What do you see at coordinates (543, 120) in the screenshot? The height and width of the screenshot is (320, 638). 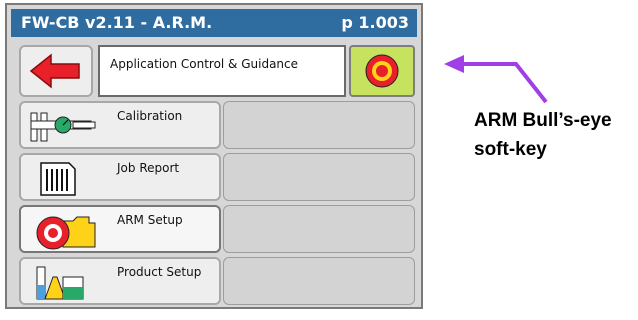 I see `annotation-line-1: ARM Bull’s-eye` at bounding box center [543, 120].